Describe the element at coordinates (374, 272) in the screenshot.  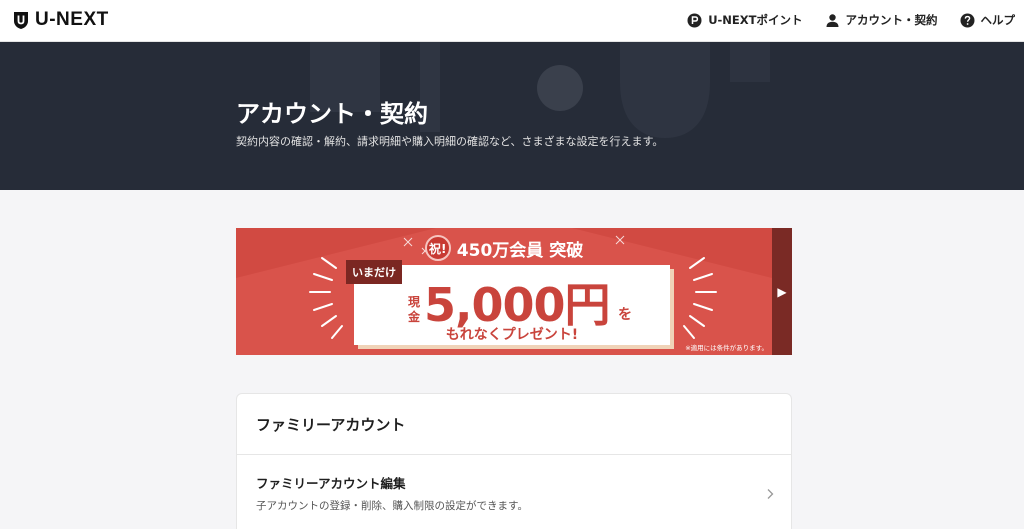
I see `limited-time-tag: いまだけ` at that location.